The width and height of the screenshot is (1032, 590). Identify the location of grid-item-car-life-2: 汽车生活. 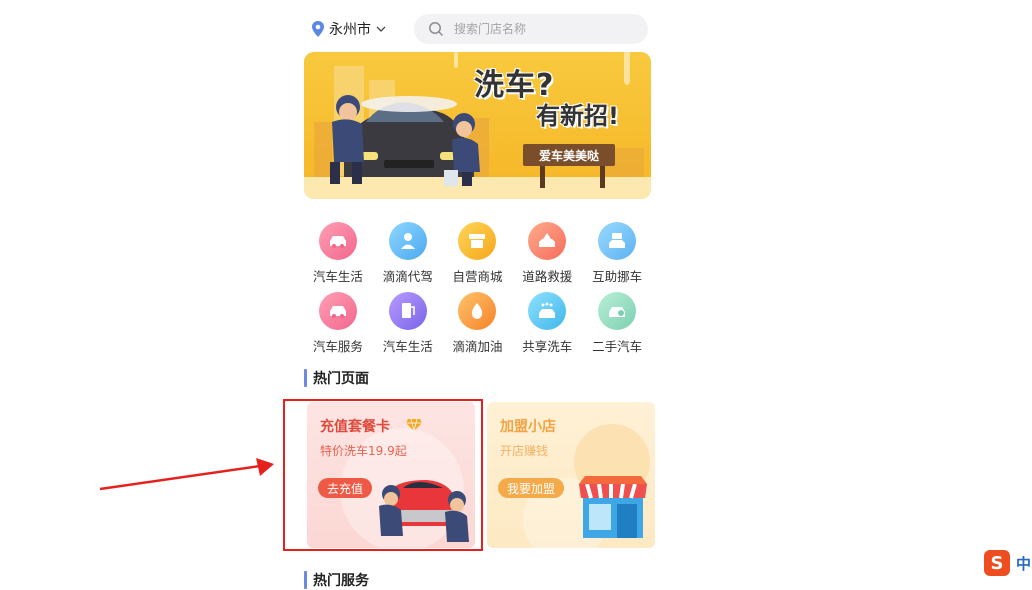
(408, 327).